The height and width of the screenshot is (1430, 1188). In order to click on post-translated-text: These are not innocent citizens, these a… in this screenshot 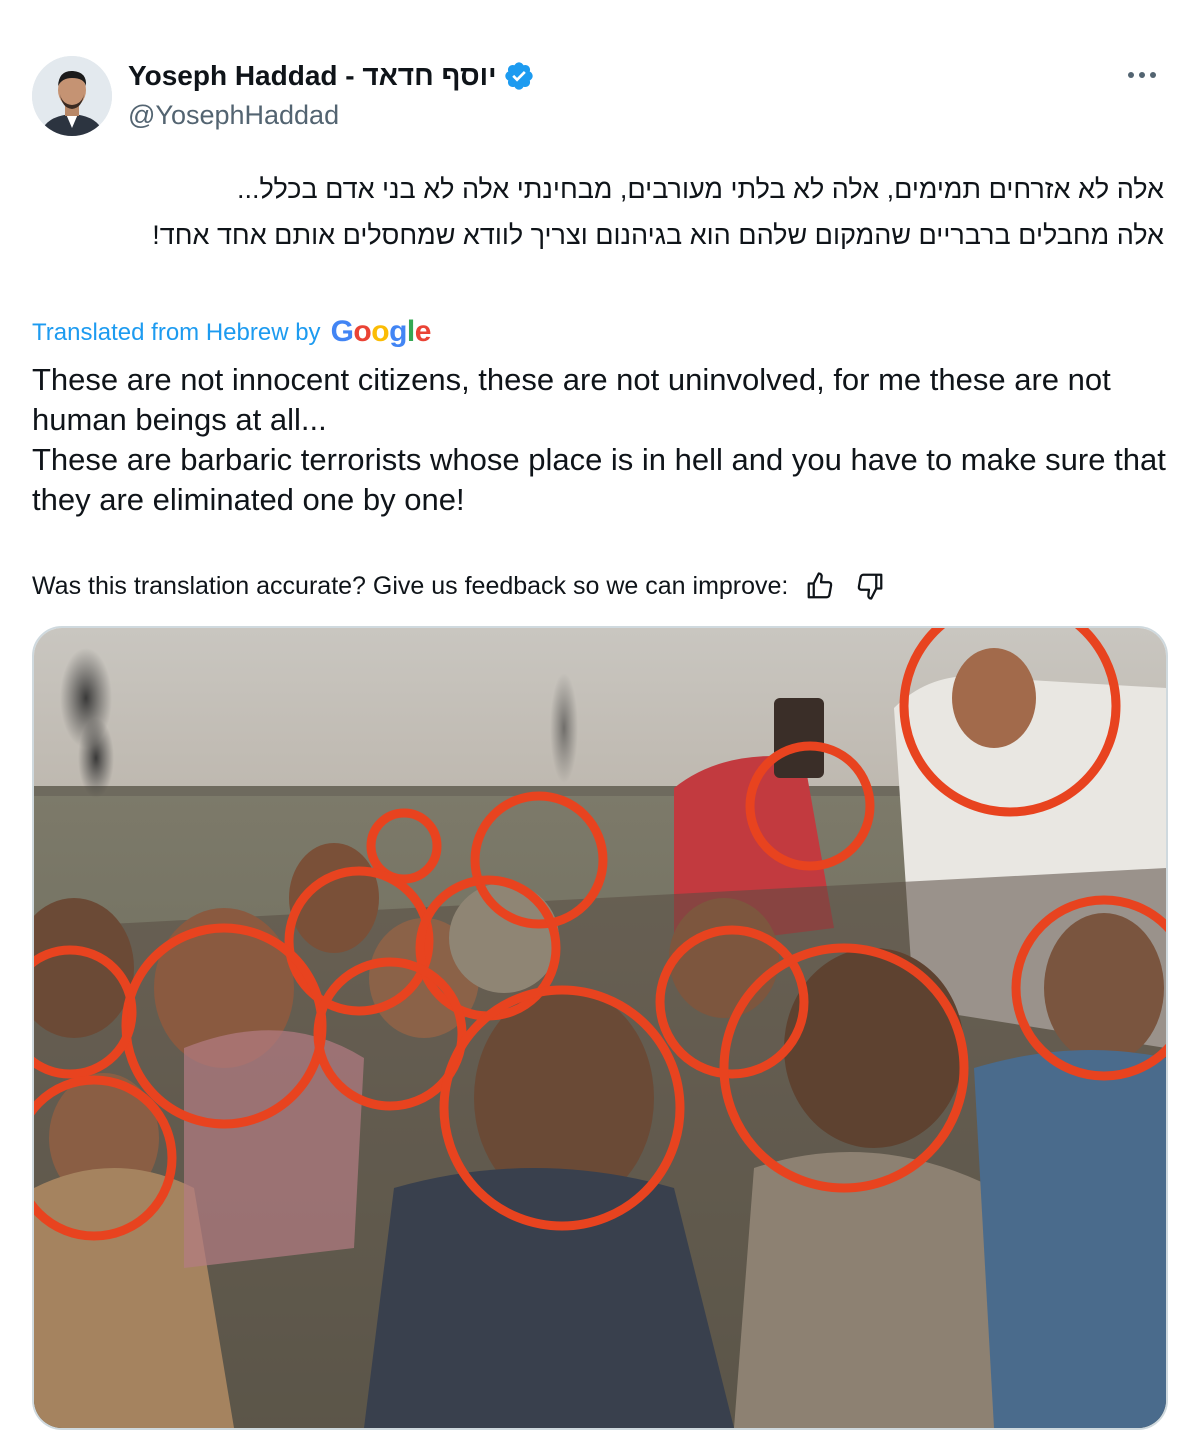, I will do `click(602, 440)`.